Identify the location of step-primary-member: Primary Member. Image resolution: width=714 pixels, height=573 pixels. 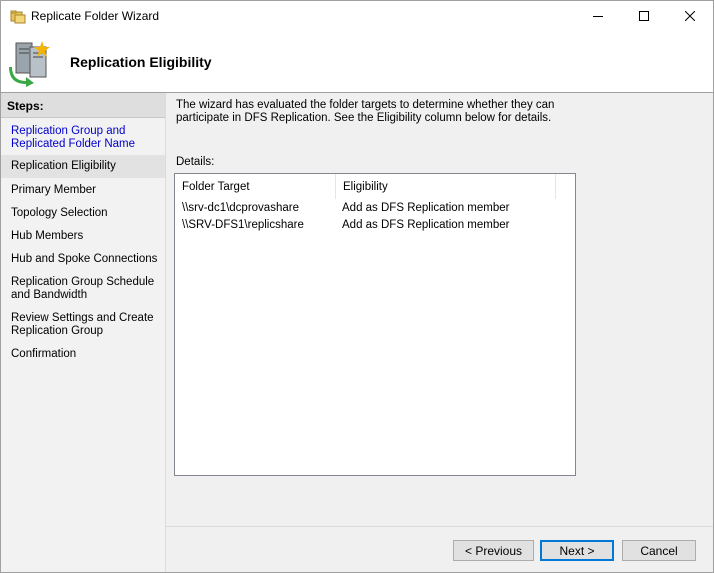
(53, 190).